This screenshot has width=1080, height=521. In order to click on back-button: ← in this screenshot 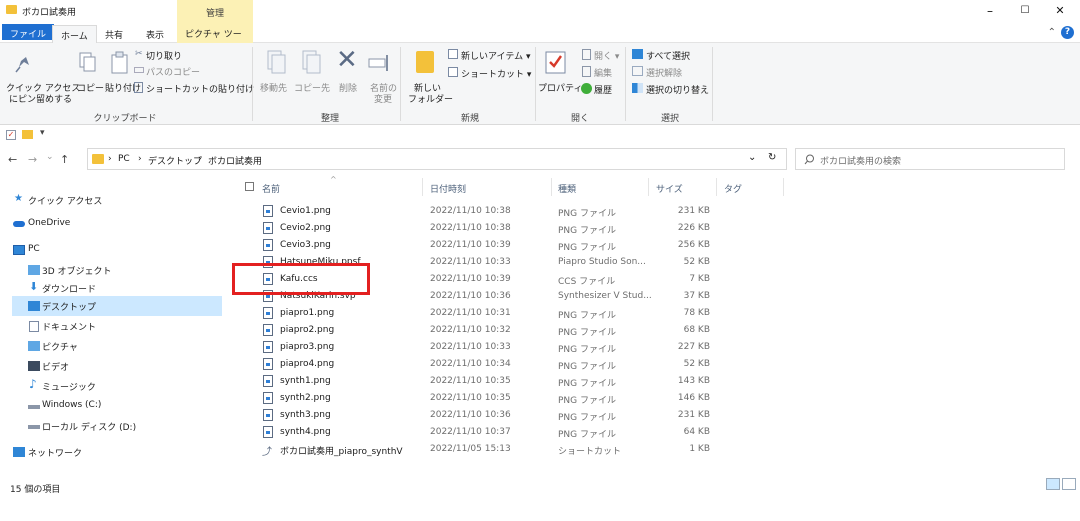, I will do `click(12, 159)`.